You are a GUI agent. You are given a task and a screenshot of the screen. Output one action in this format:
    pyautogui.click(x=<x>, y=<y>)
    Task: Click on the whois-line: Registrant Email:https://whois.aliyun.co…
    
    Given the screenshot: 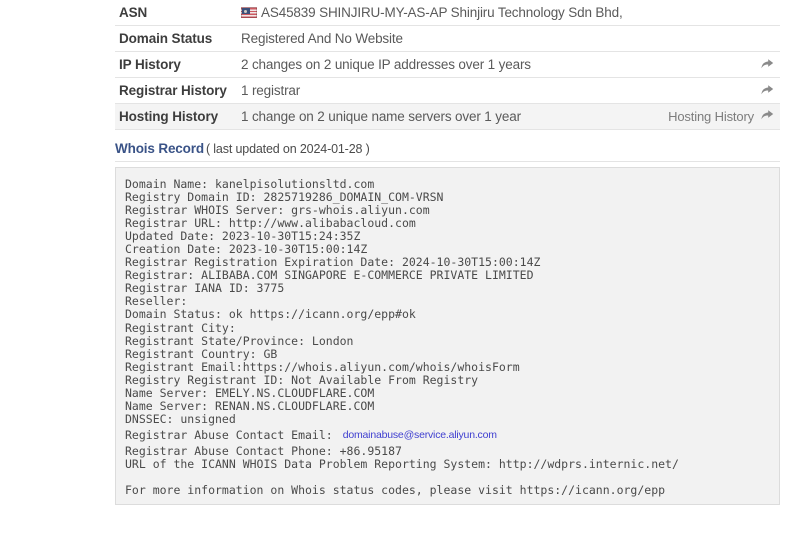 What is the action you would take?
    pyautogui.click(x=322, y=366)
    